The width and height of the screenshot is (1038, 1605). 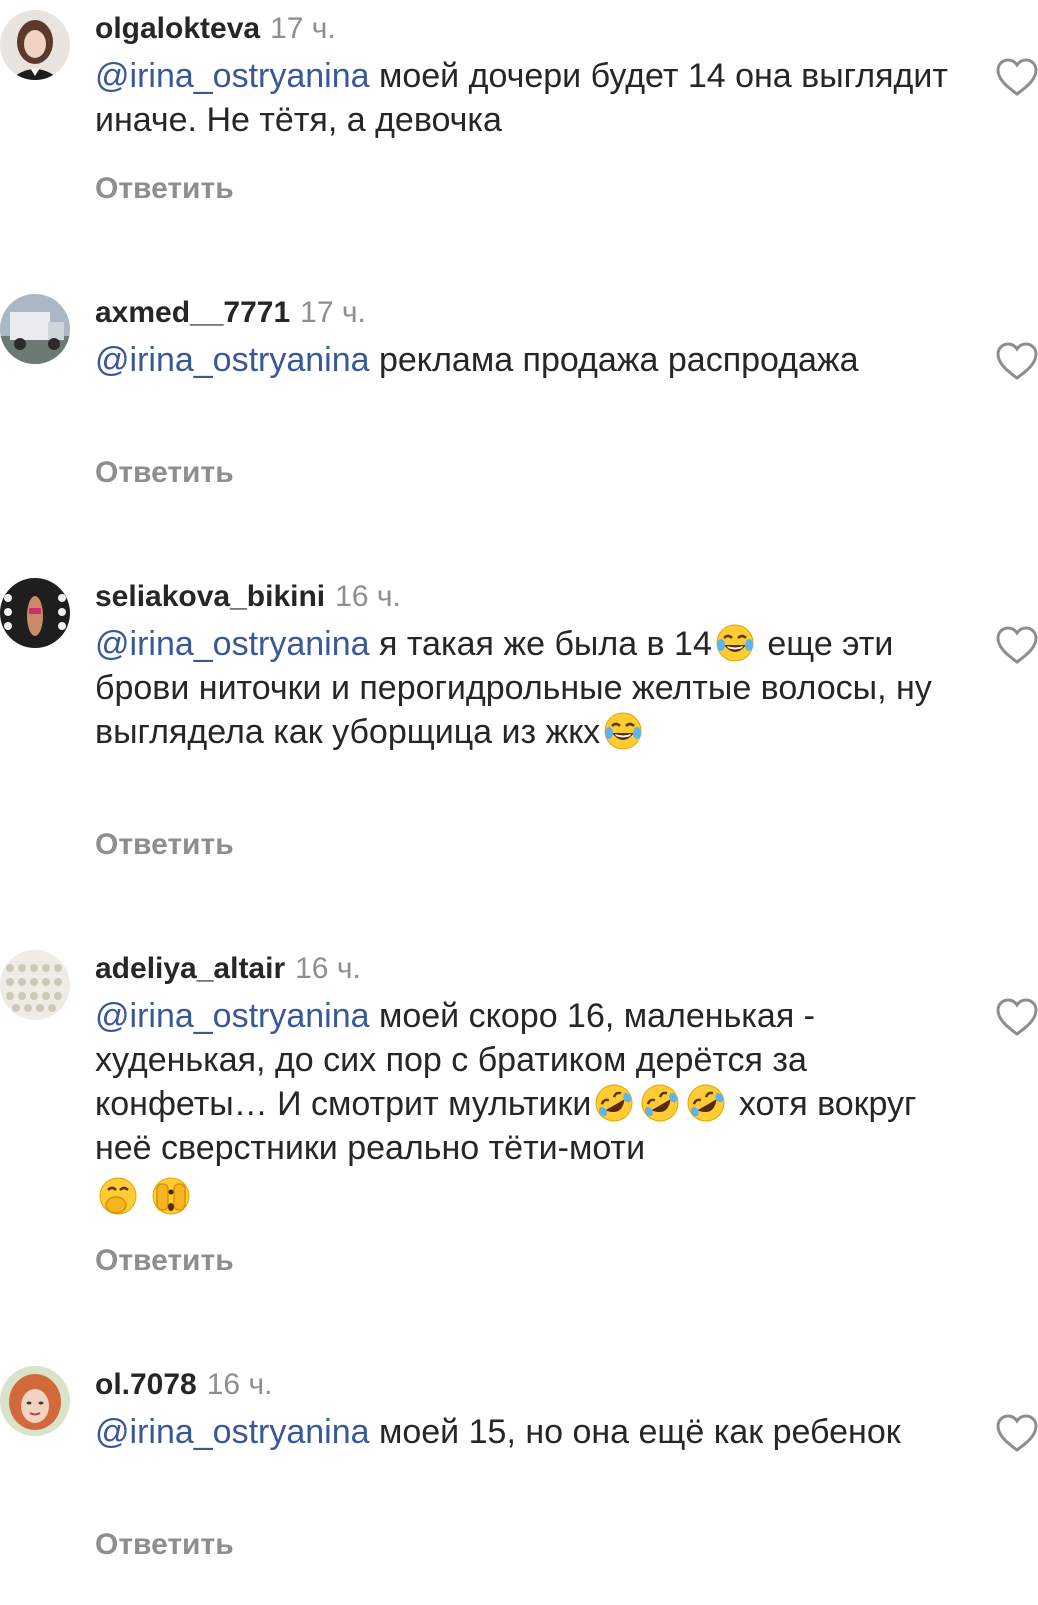 What do you see at coordinates (146, 1384) in the screenshot?
I see `username: ol.7078` at bounding box center [146, 1384].